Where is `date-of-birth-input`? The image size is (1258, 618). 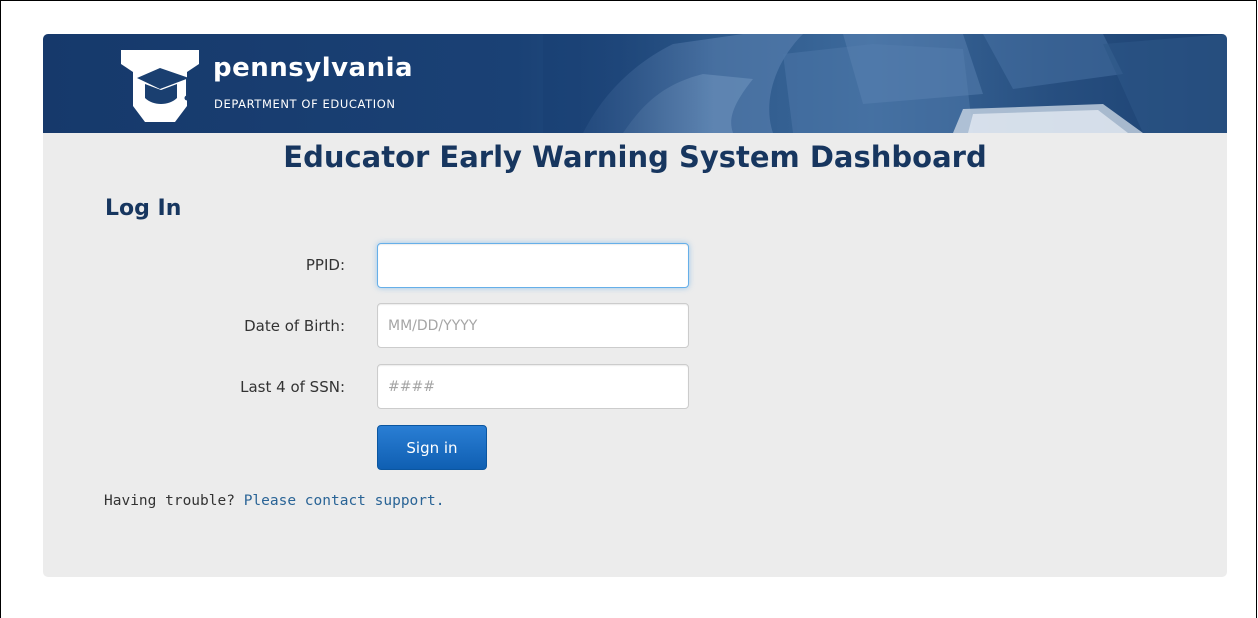 date-of-birth-input is located at coordinates (533, 325).